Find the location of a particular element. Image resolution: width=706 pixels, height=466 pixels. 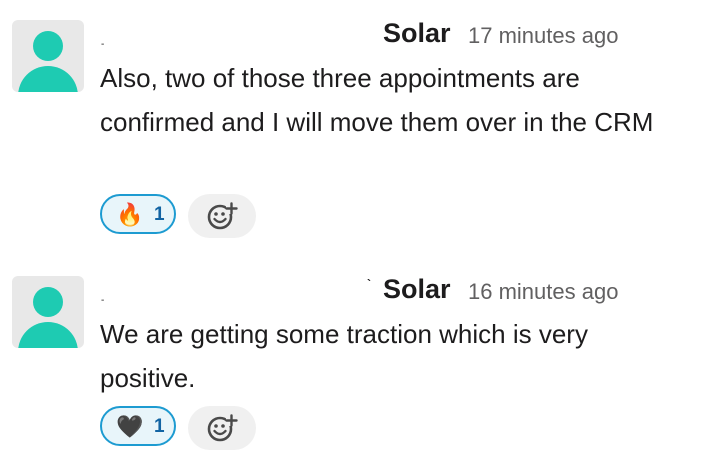

reaction-pill: 🖤 1 is located at coordinates (138, 426).